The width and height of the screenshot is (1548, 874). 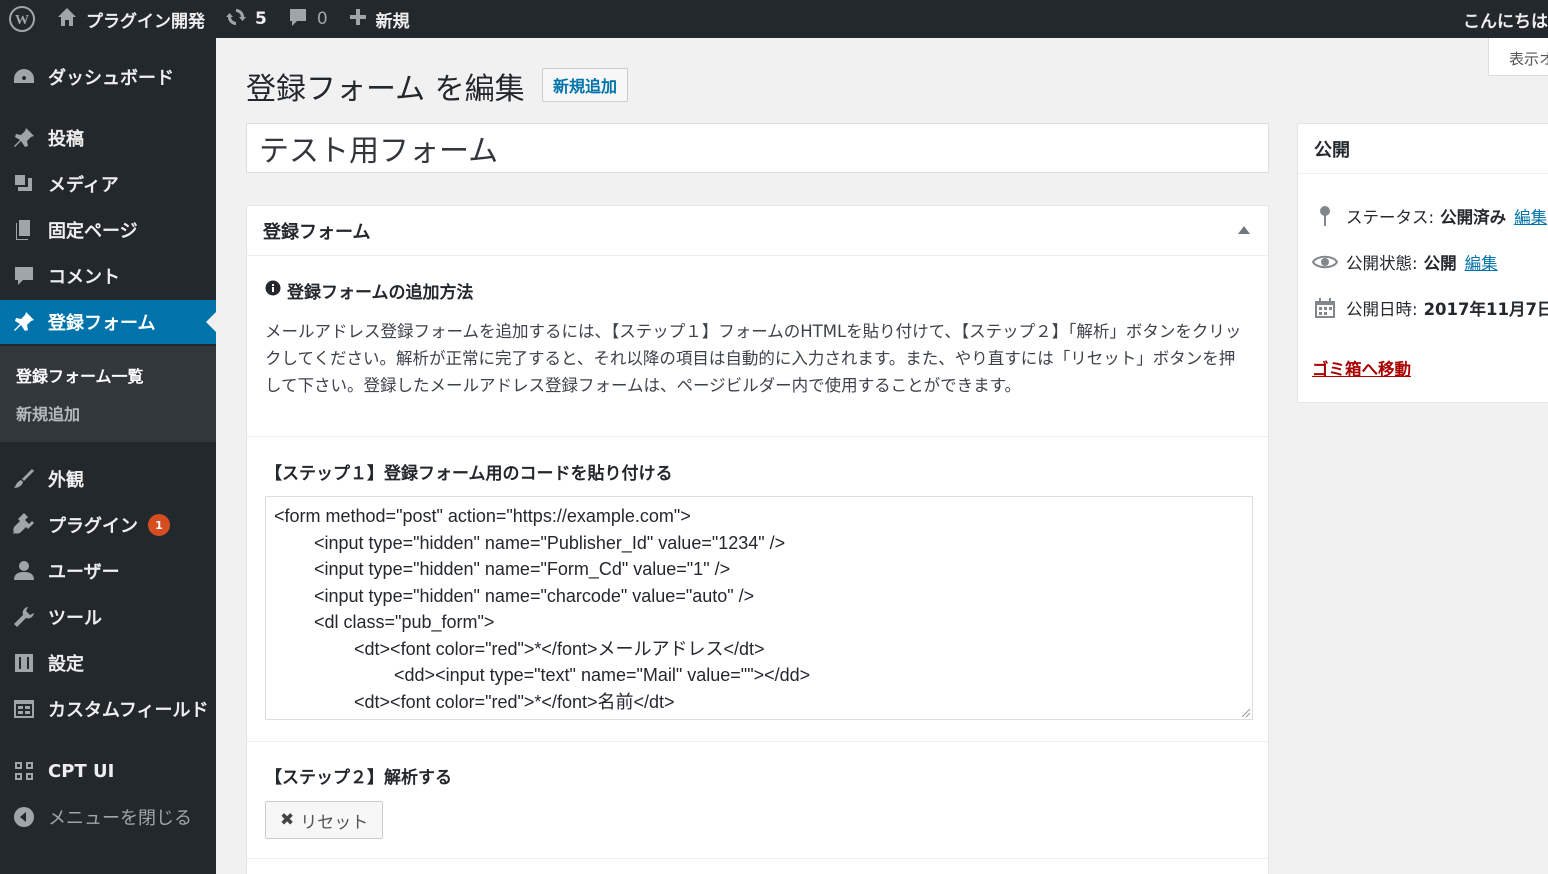 I want to click on menu-label: ダッシュボード, so click(x=111, y=78).